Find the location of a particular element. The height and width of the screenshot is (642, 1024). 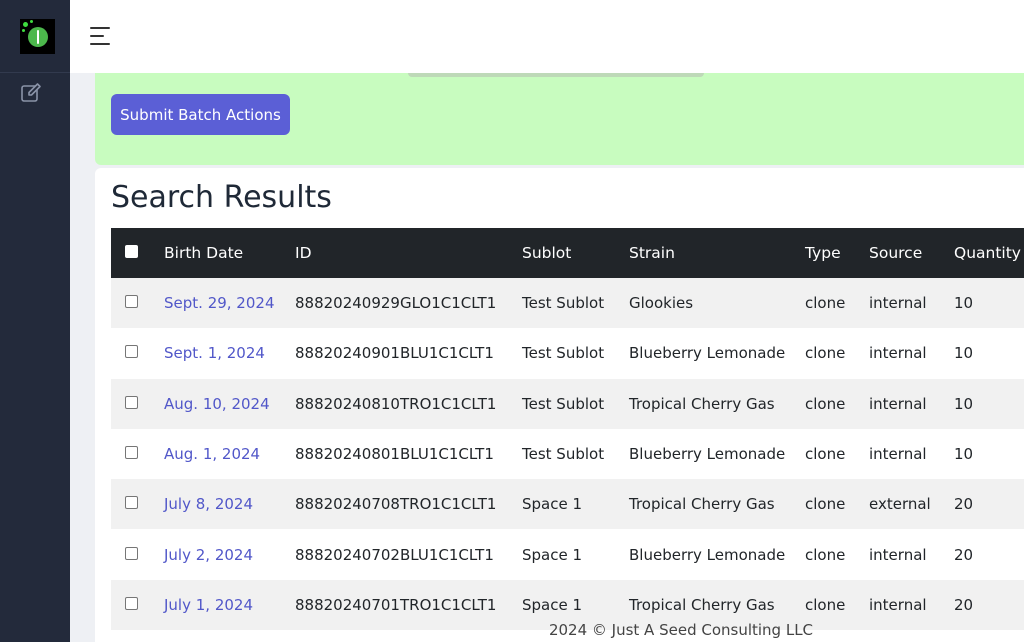

column-header: Type is located at coordinates (837, 253).